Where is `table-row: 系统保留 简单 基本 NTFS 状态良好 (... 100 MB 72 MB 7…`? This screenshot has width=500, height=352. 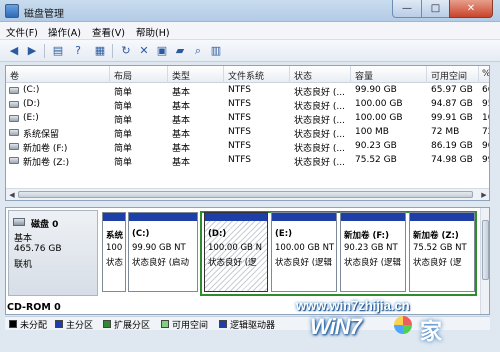
table-row: 系统保留 简单 基本 NTFS 状态良好 (... 100 MB 72 MB 7… is located at coordinates (247, 133).